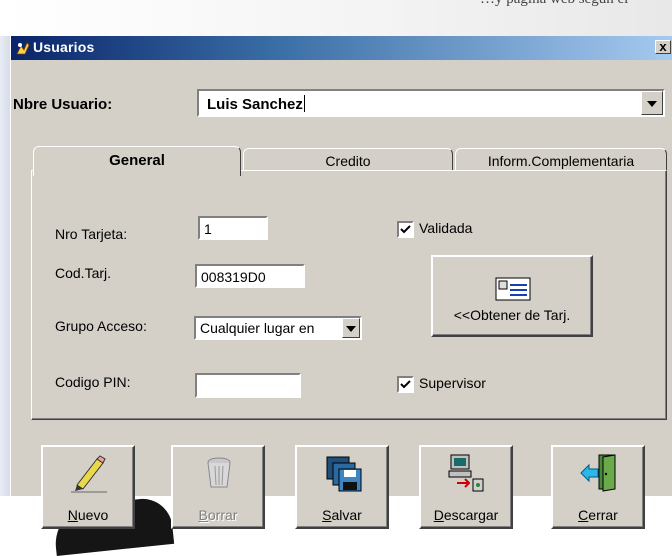 This screenshot has height=556, width=672. I want to click on grupo-acceso-dropdown-button, so click(351, 328).